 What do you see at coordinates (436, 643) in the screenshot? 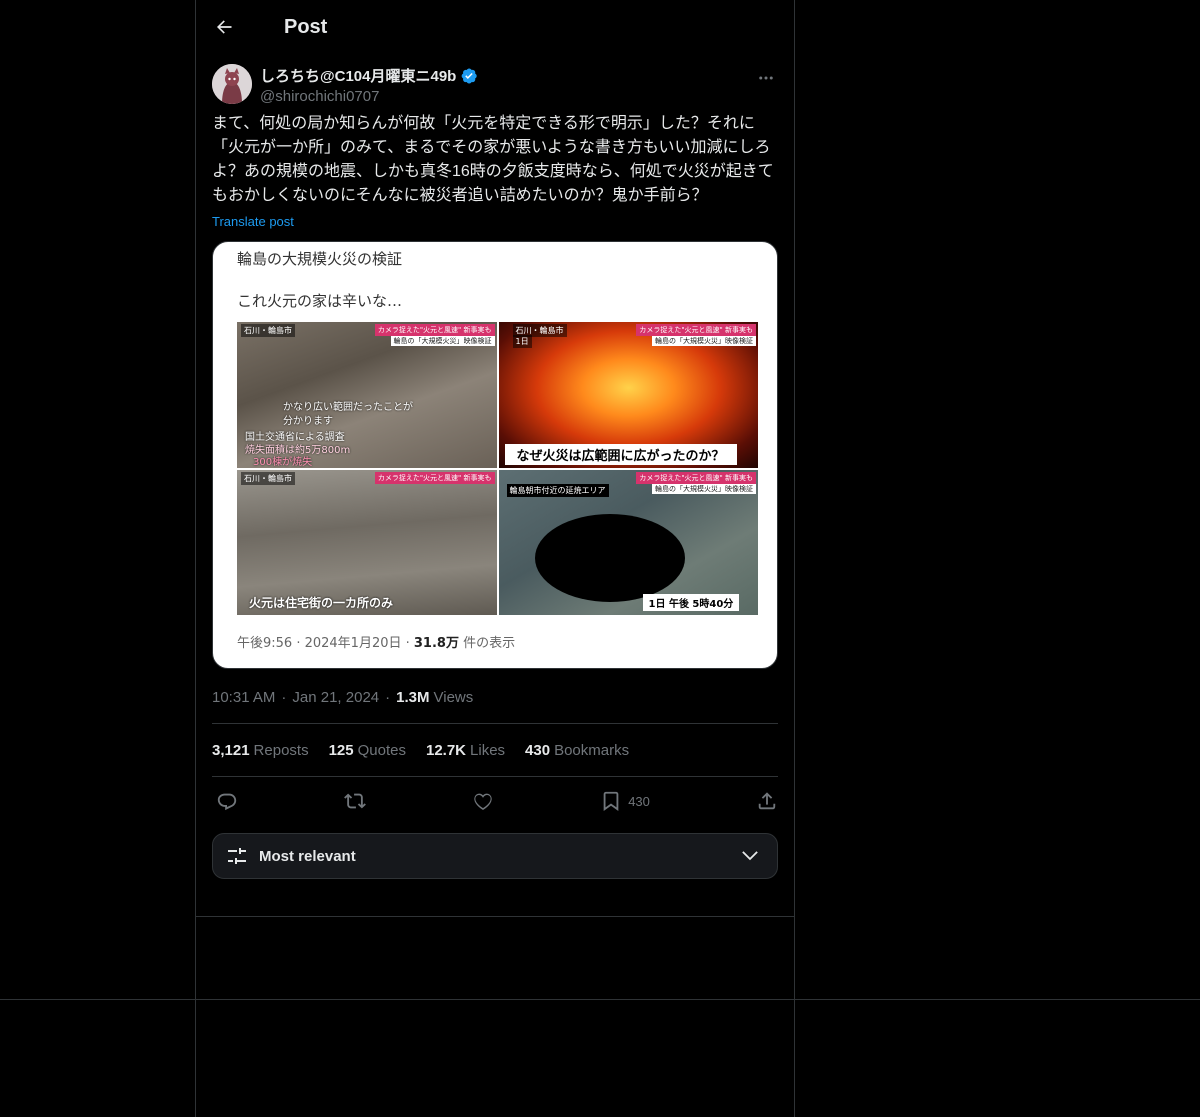
I see `media-footer-views: 31.8万` at bounding box center [436, 643].